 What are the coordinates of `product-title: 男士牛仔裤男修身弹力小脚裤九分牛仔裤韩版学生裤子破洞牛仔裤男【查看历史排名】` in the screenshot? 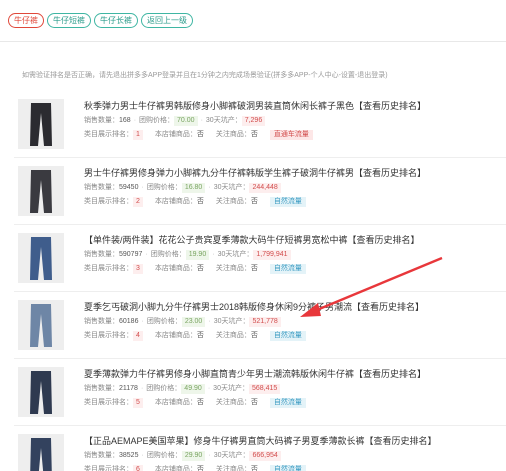 It's located at (292, 173).